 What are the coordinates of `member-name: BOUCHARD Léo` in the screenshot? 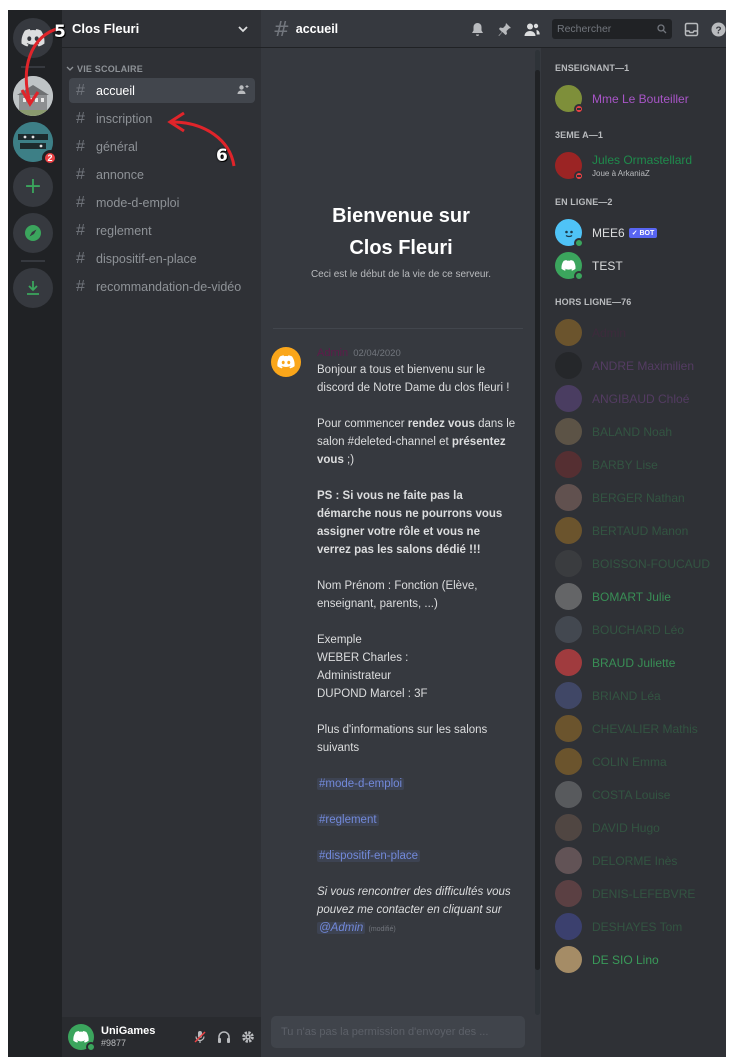 It's located at (638, 629).